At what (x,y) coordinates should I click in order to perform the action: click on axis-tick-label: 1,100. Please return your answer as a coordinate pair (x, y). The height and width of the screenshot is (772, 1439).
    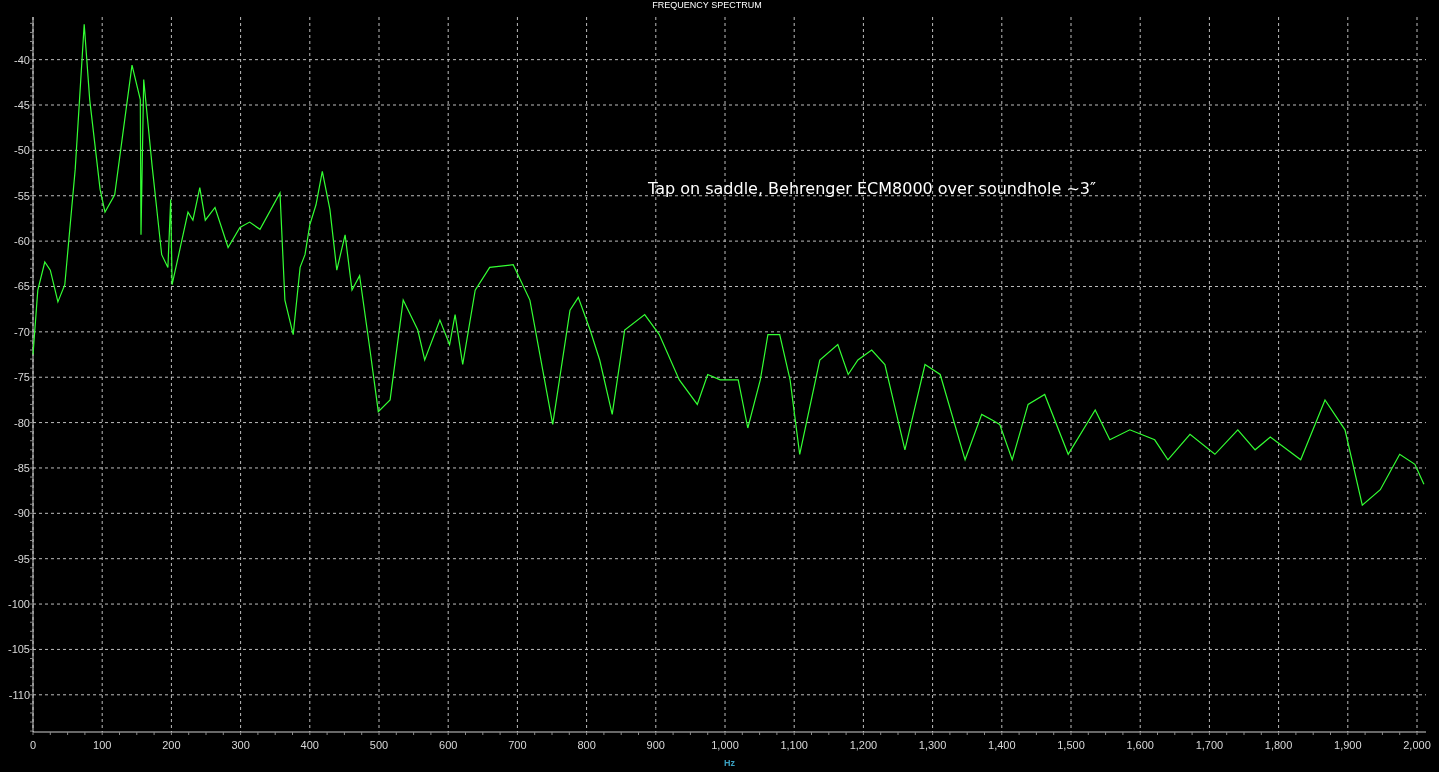
    Looking at the image, I should click on (794, 745).